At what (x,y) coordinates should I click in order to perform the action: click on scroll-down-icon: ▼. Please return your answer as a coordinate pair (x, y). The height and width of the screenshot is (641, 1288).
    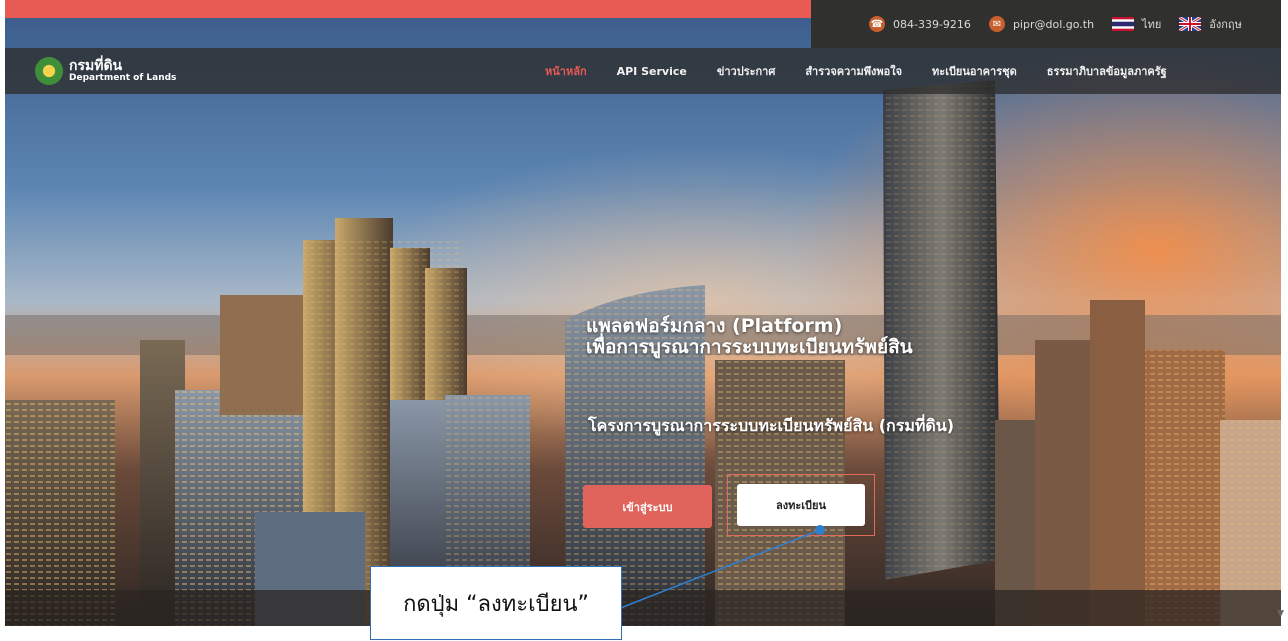
    Looking at the image, I should click on (1280, 614).